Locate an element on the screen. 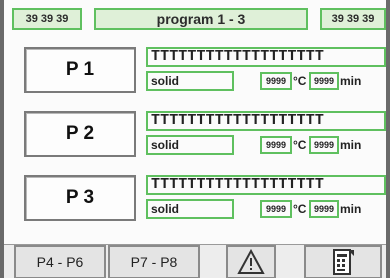 Image resolution: width=390 pixels, height=278 pixels. programs-p7-p8-button: P7 - P8 is located at coordinates (154, 261).